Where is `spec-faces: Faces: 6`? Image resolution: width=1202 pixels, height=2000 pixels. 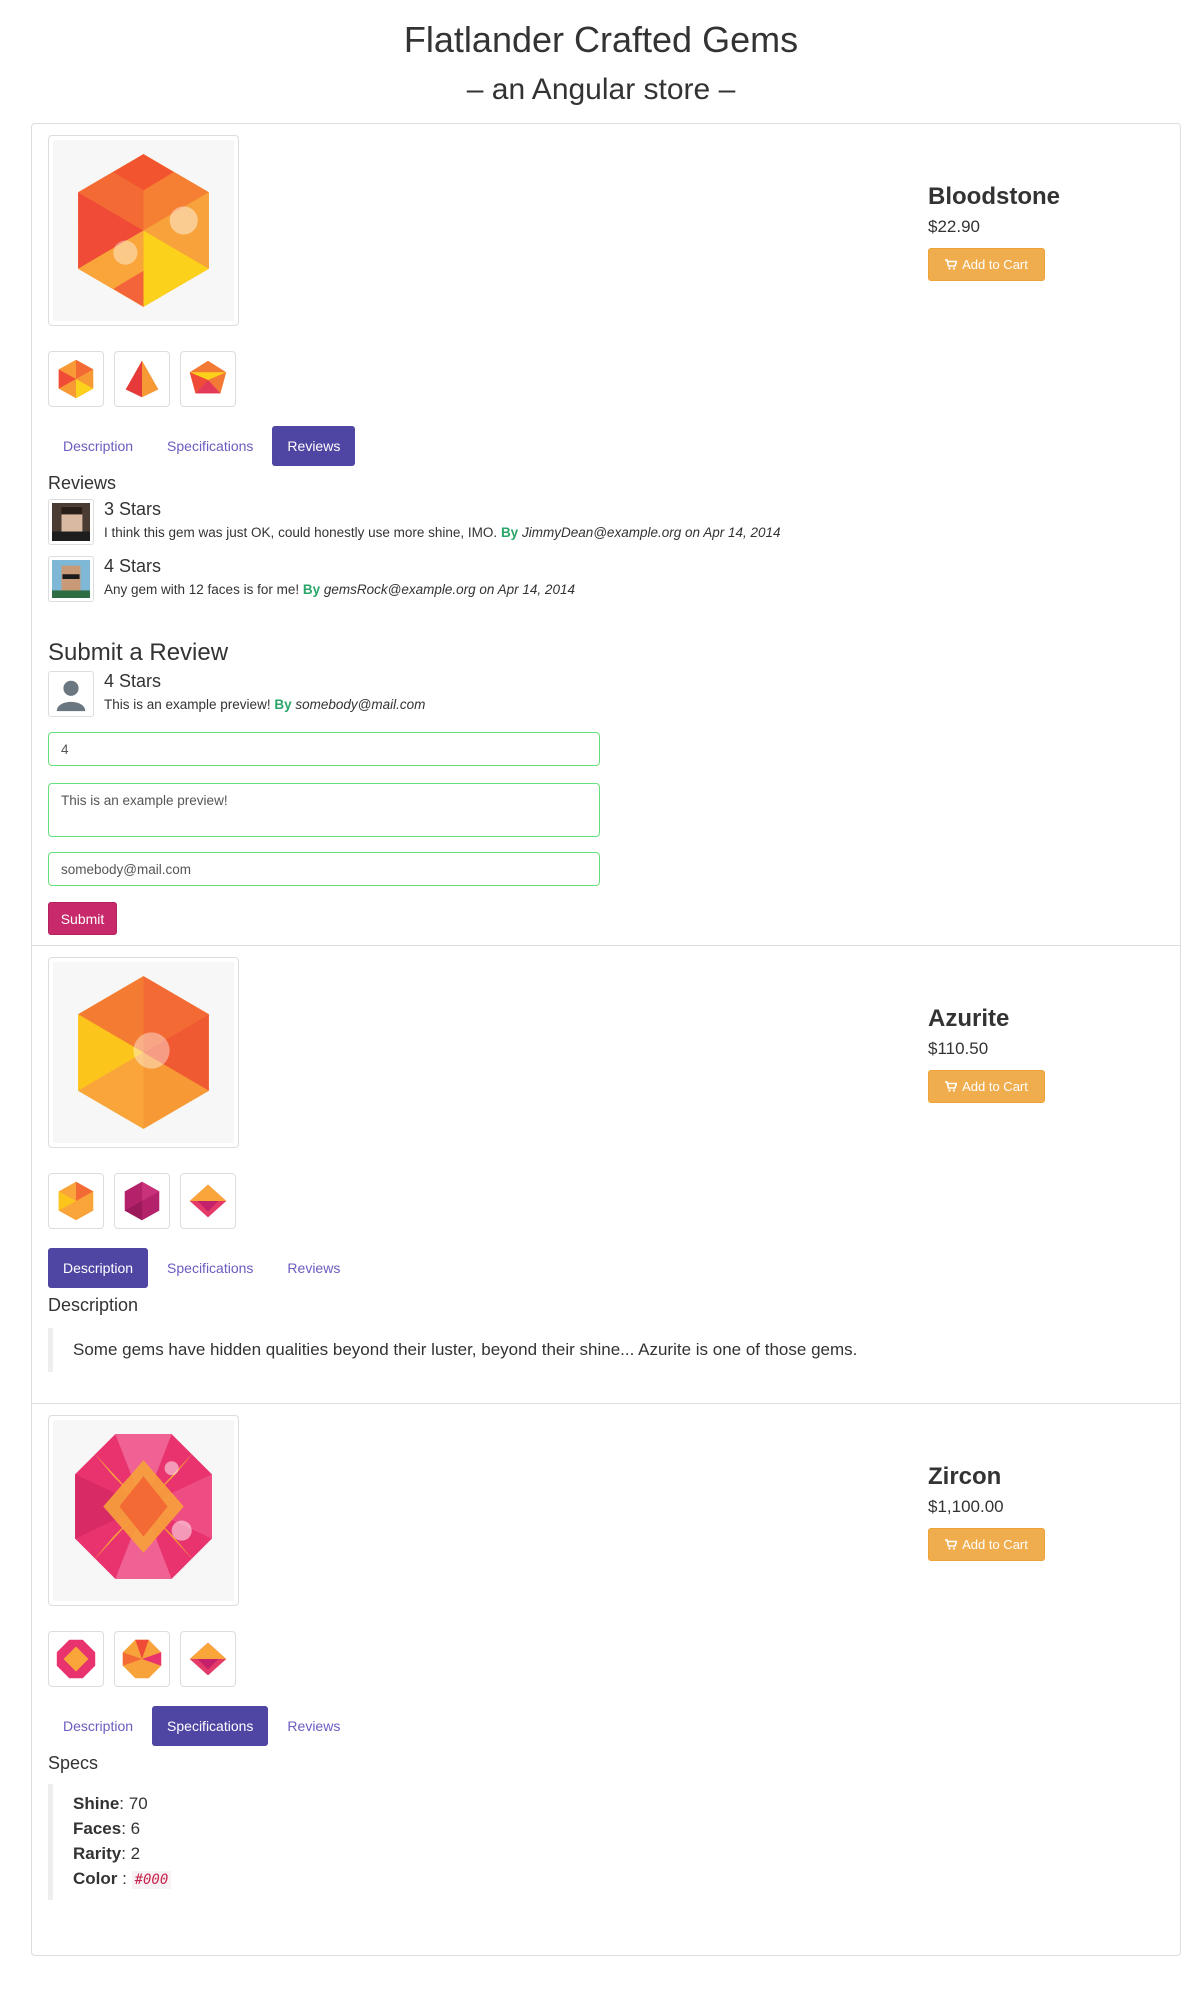 spec-faces: Faces: 6 is located at coordinates (122, 1828).